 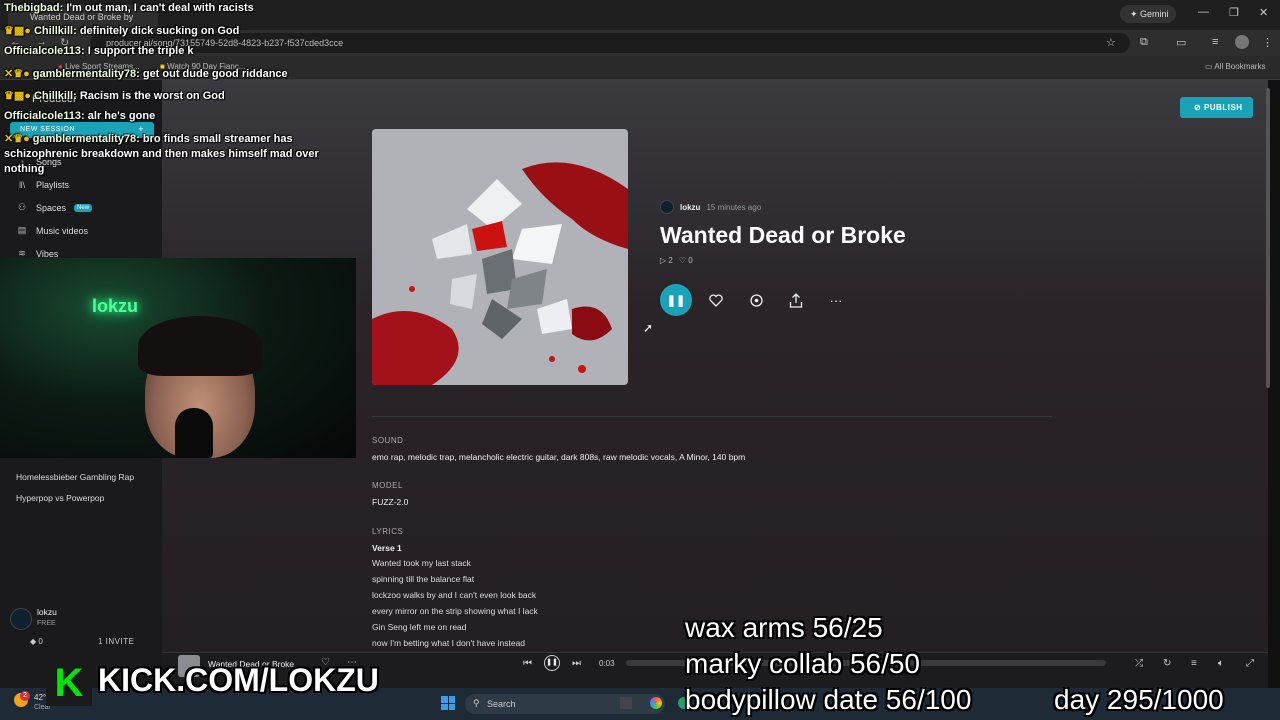 I want to click on goal-2: marky collab 56/50, so click(x=803, y=663).